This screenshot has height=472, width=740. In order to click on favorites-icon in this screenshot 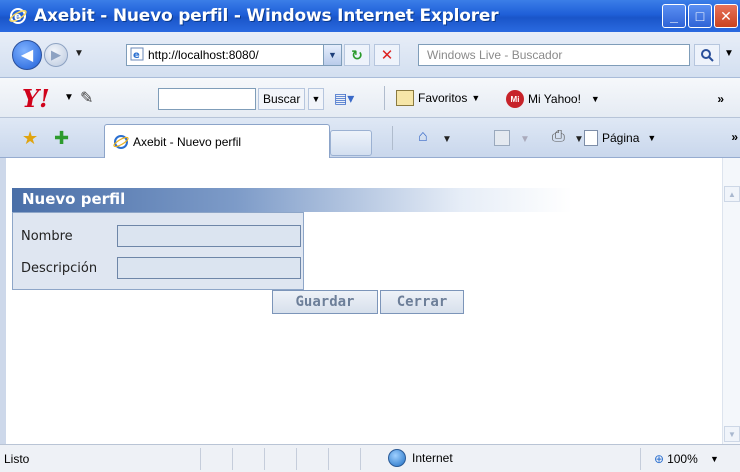, I will do `click(405, 98)`.